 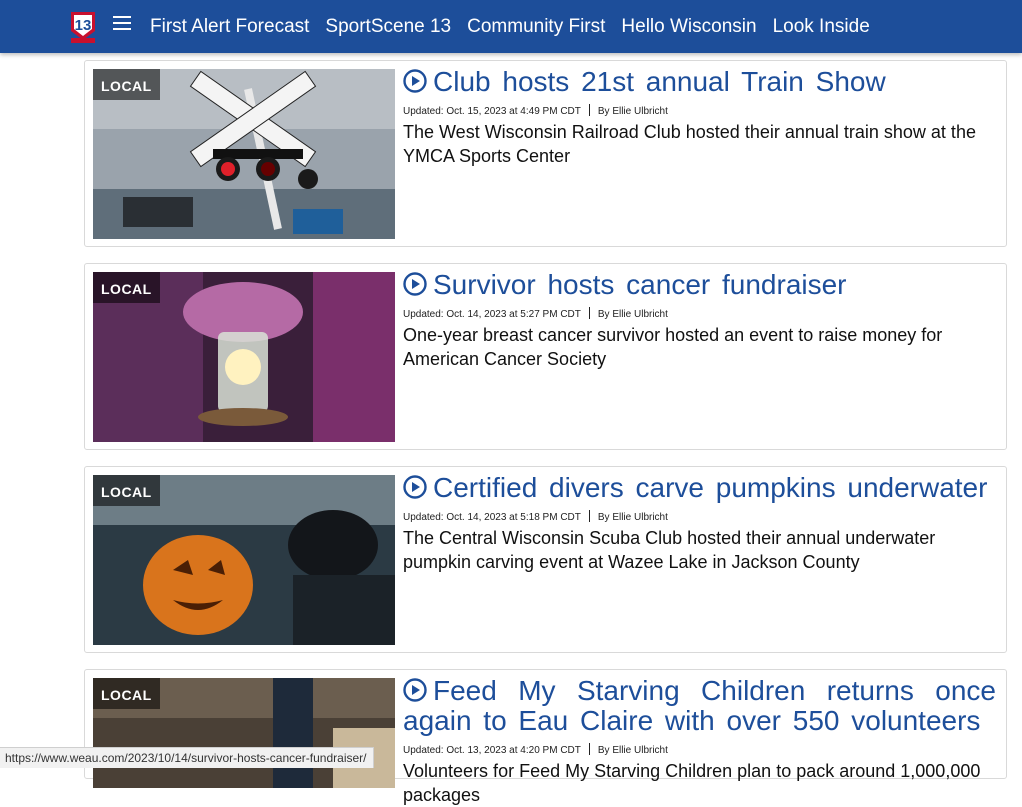 I want to click on article-title: Survivor hosts cancer fundraiser, so click(x=699, y=285).